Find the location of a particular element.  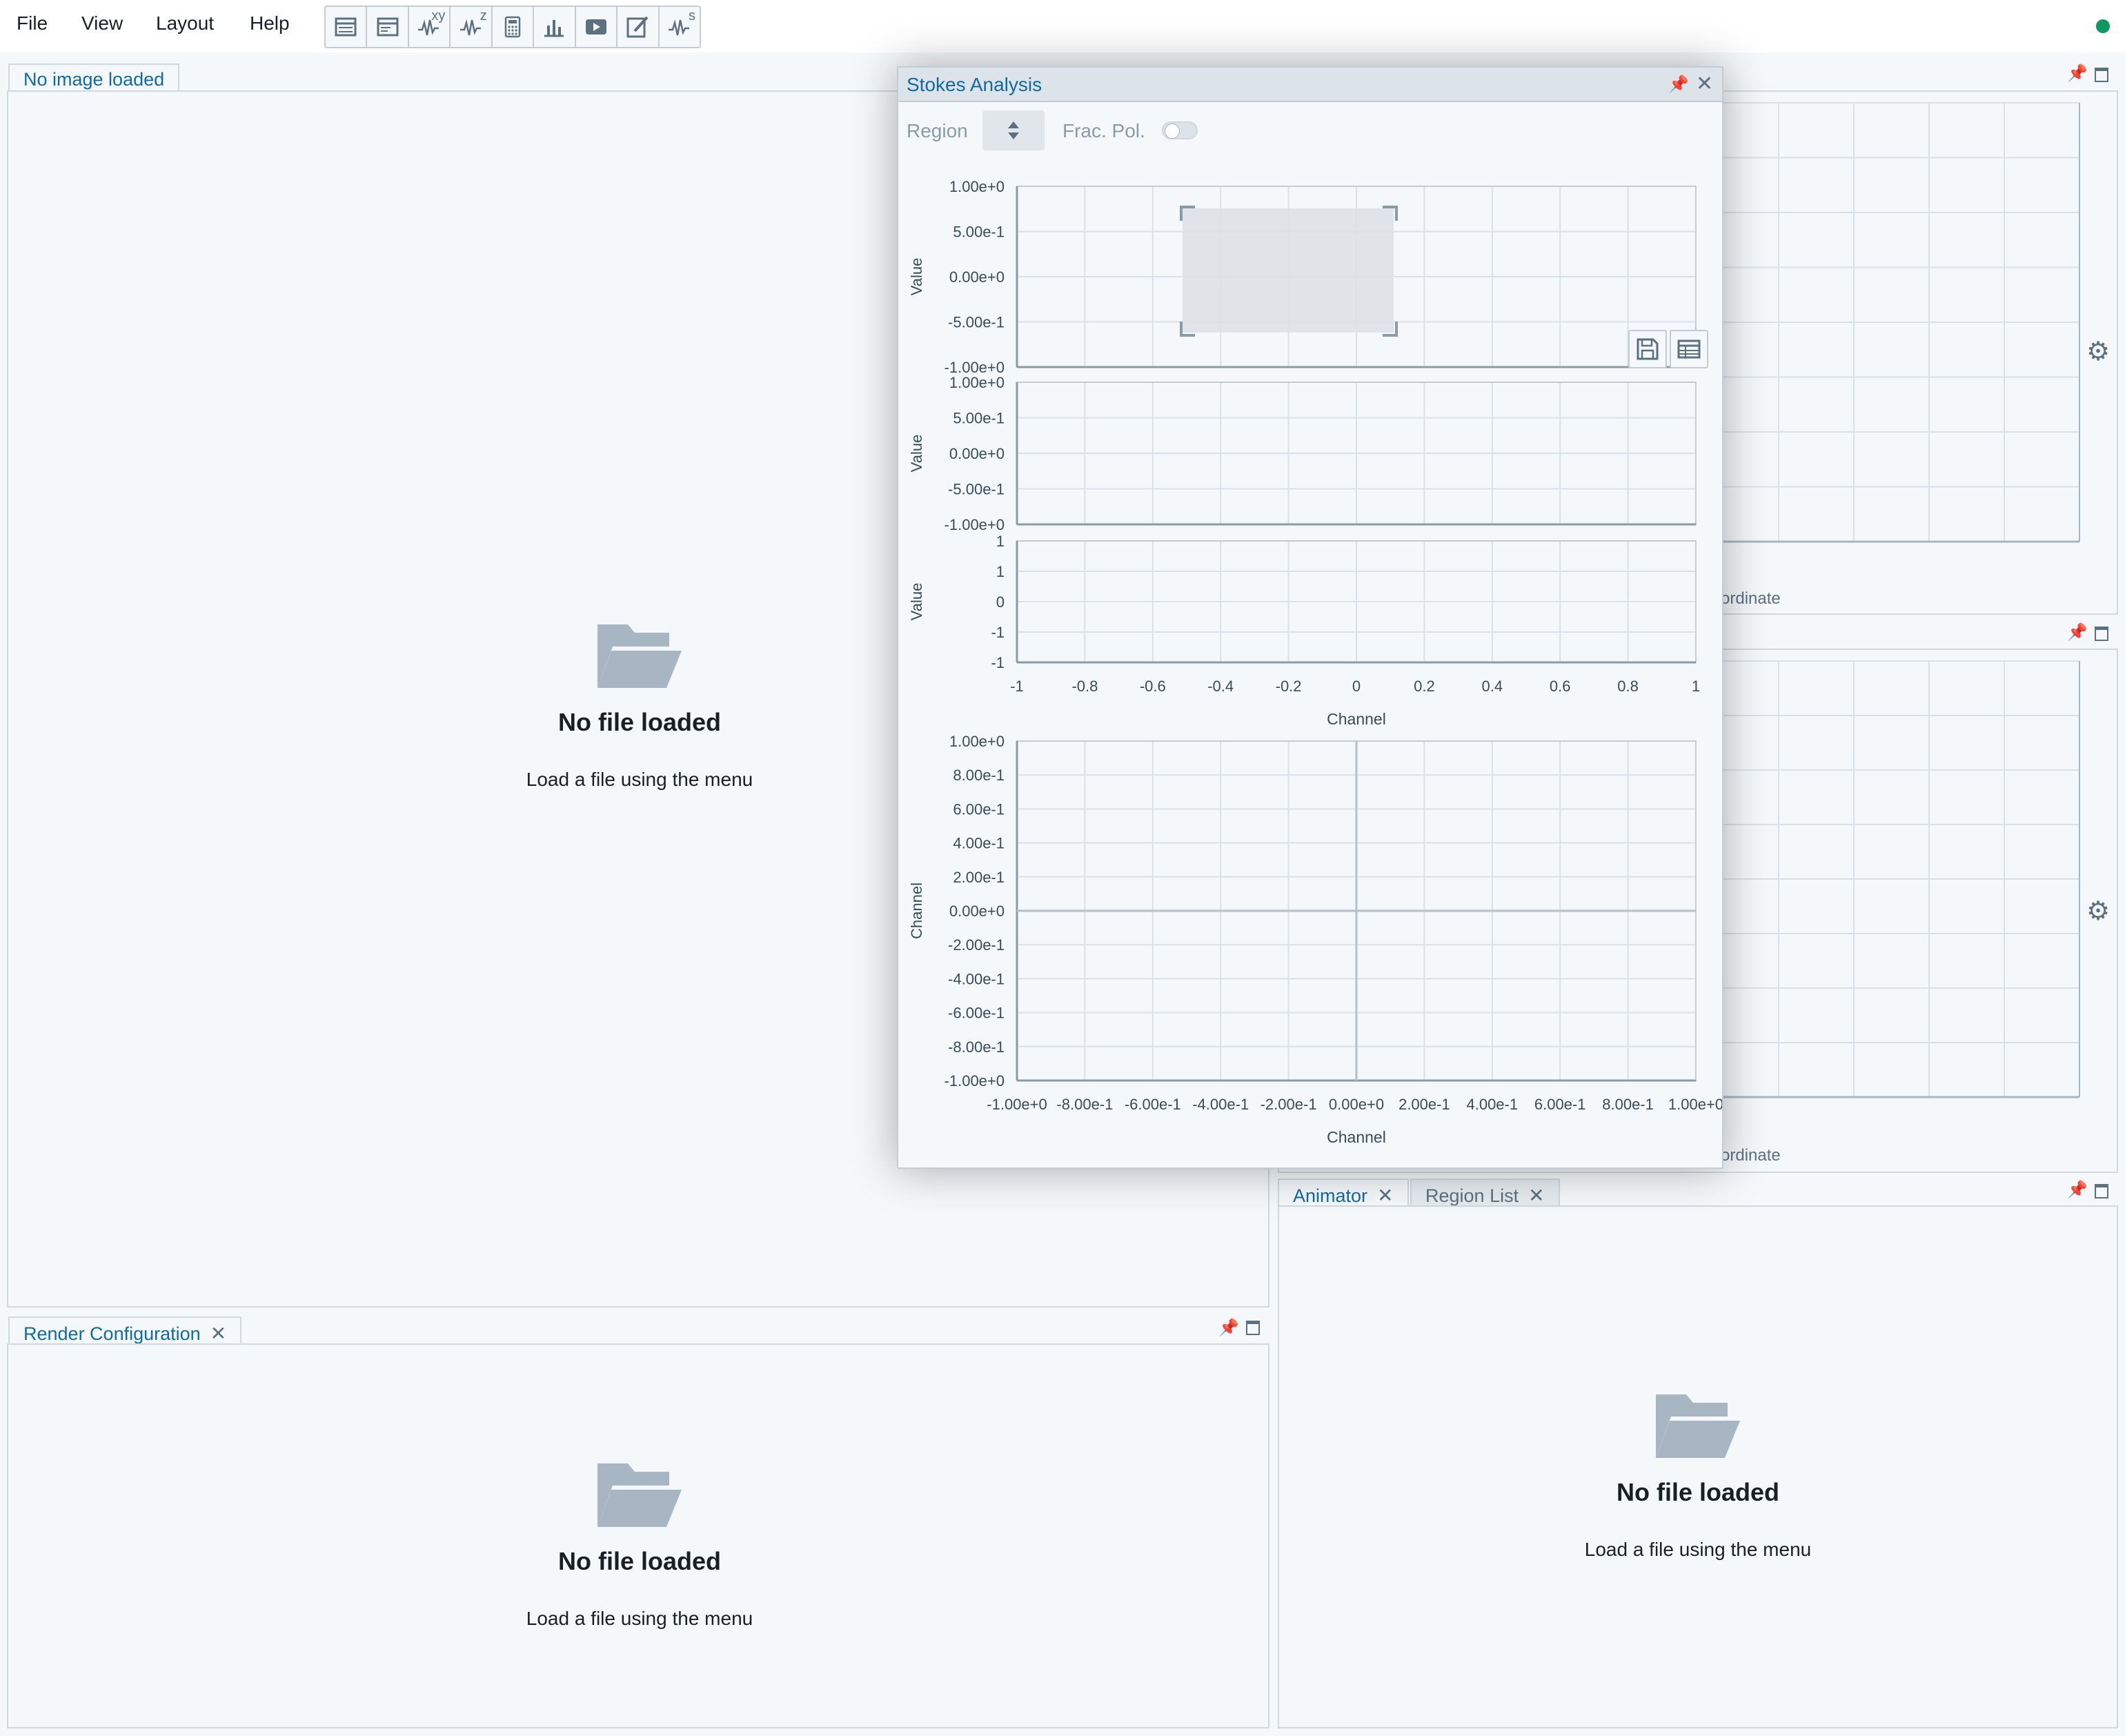

menu-help: Help is located at coordinates (270, 23).